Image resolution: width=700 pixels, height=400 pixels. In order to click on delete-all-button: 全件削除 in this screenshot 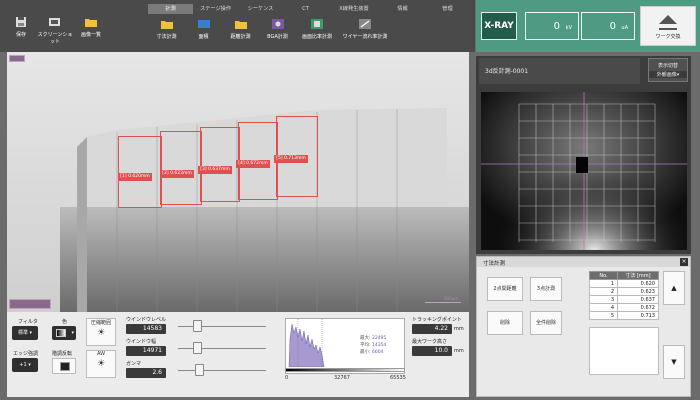, I will do `click(546, 323)`.